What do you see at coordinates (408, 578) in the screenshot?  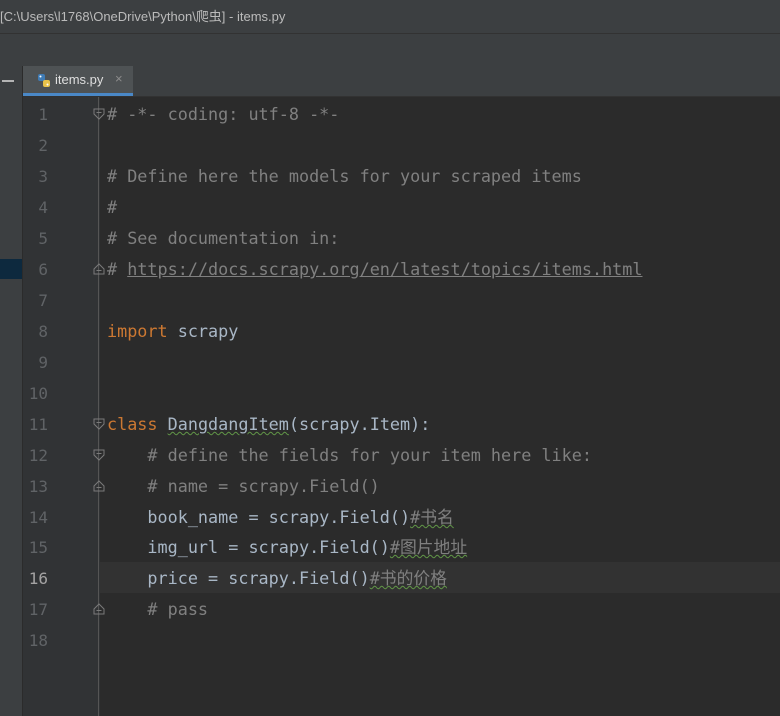 I see `inline-comment: #书的价格` at bounding box center [408, 578].